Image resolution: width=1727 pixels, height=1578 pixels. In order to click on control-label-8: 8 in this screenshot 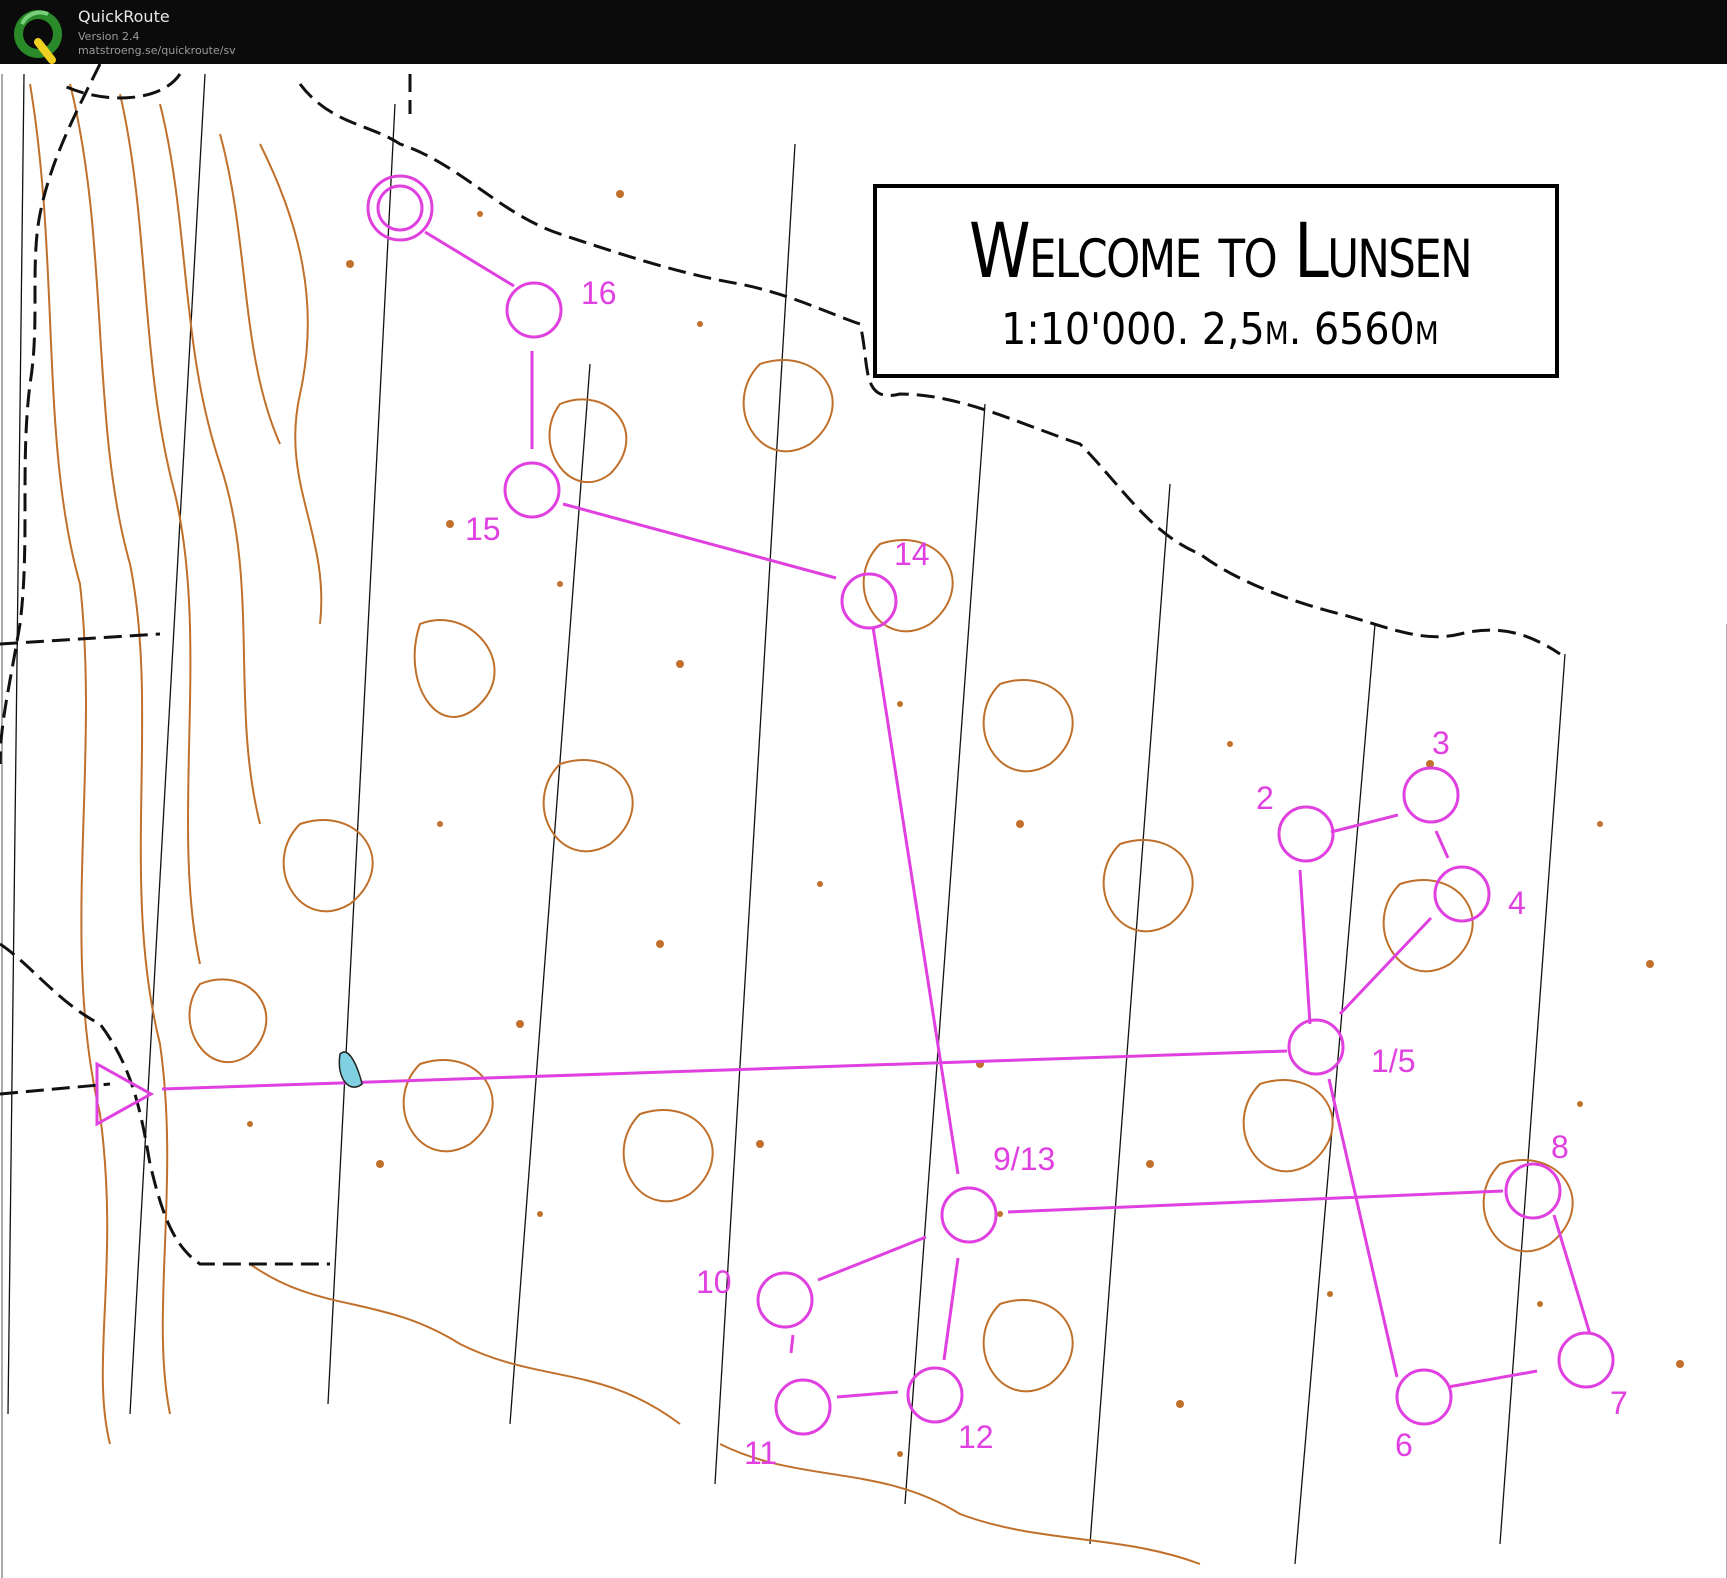, I will do `click(1560, 1147)`.